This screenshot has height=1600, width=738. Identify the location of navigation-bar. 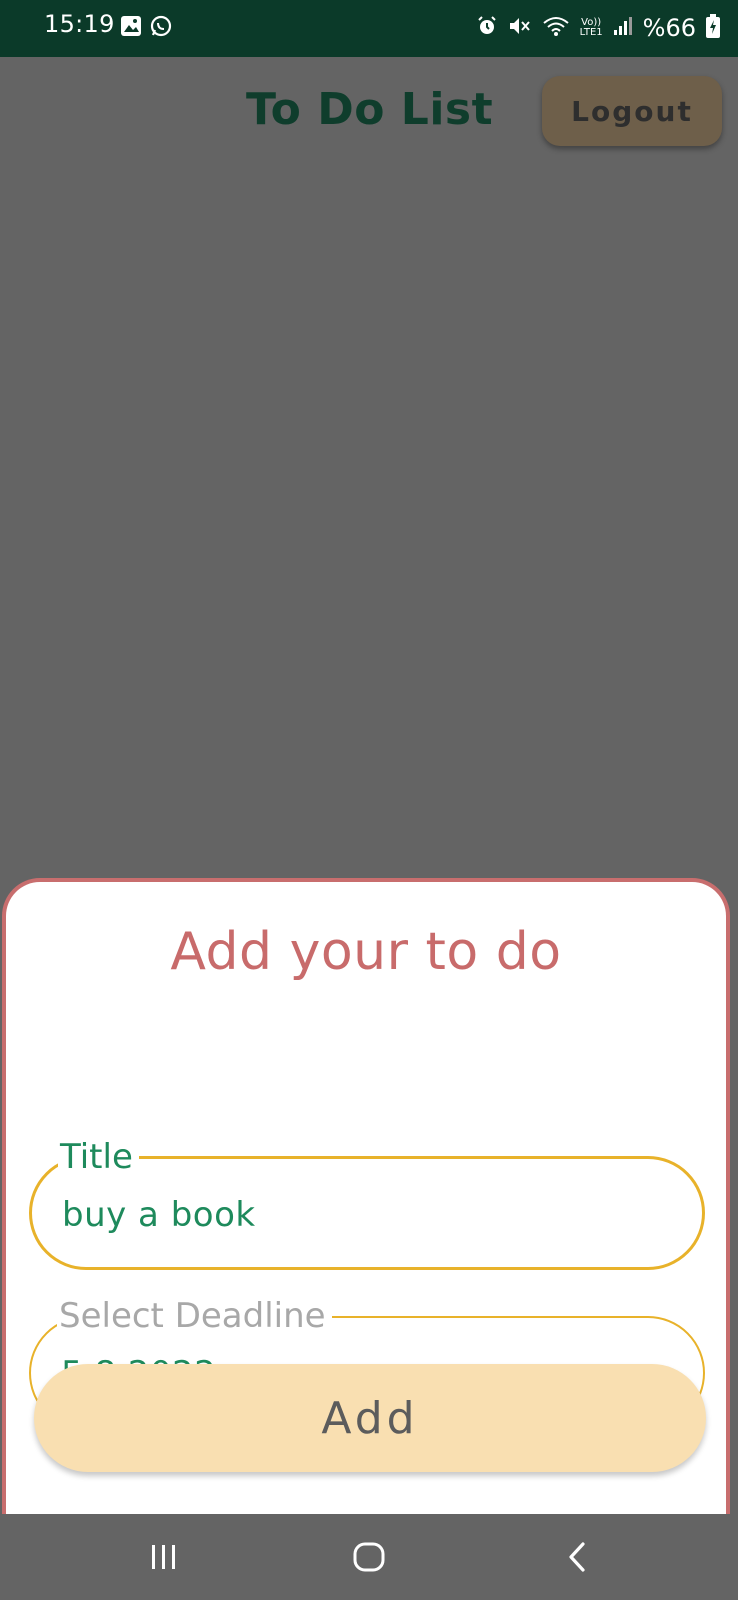
(369, 1557).